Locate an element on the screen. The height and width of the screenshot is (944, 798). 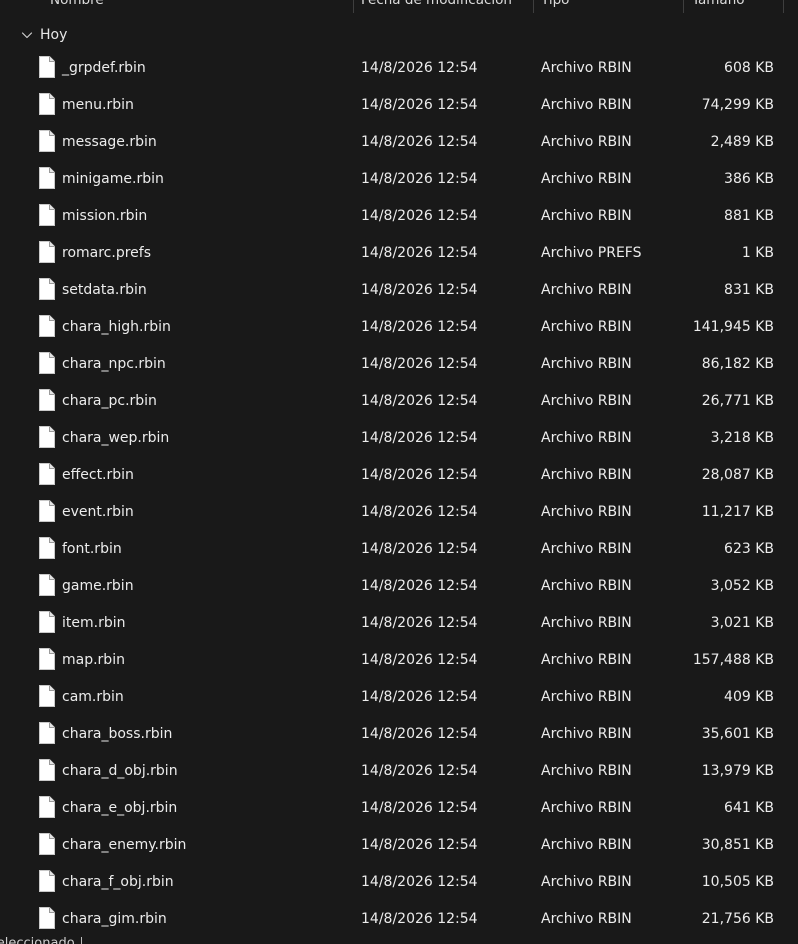
file-size: 13,979 KB is located at coordinates (737, 771).